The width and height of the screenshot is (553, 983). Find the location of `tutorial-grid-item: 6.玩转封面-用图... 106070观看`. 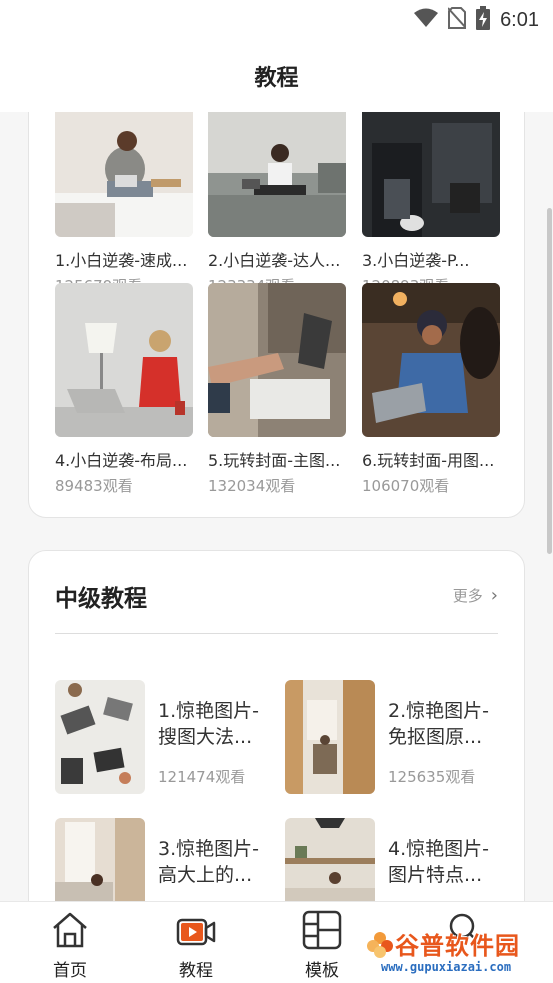

tutorial-grid-item: 6.玩转封面-用图... 106070观看 is located at coordinates (431, 389).